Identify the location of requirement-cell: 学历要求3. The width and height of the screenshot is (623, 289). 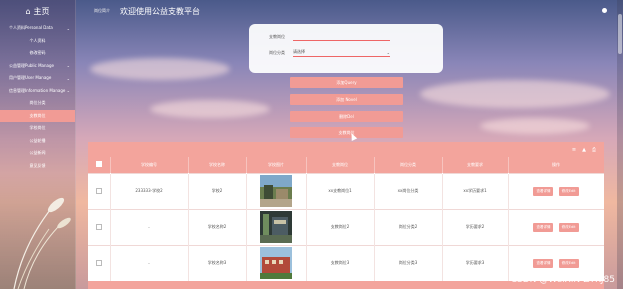
(475, 262).